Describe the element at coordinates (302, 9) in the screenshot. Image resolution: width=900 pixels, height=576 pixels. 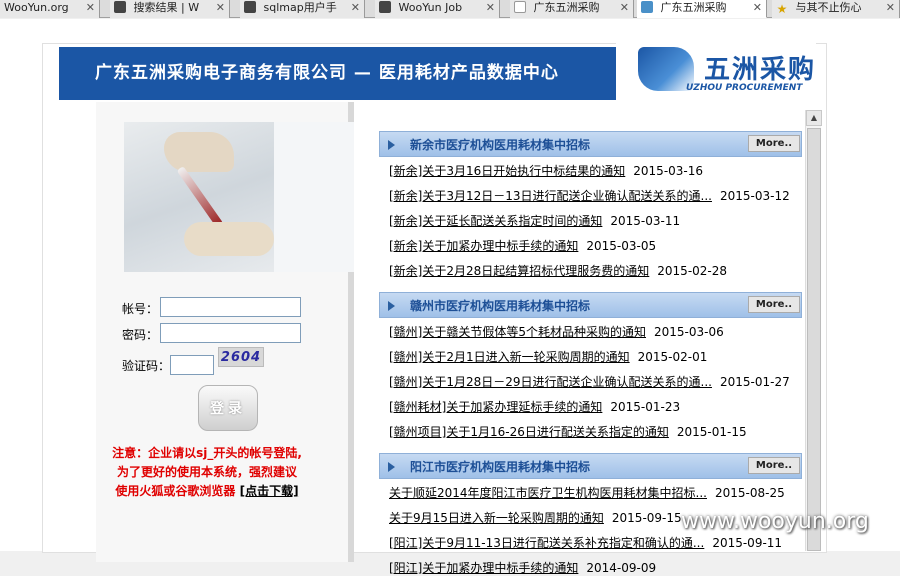
I see `tab-sqlmap: sqlmap用户手 ✕` at that location.